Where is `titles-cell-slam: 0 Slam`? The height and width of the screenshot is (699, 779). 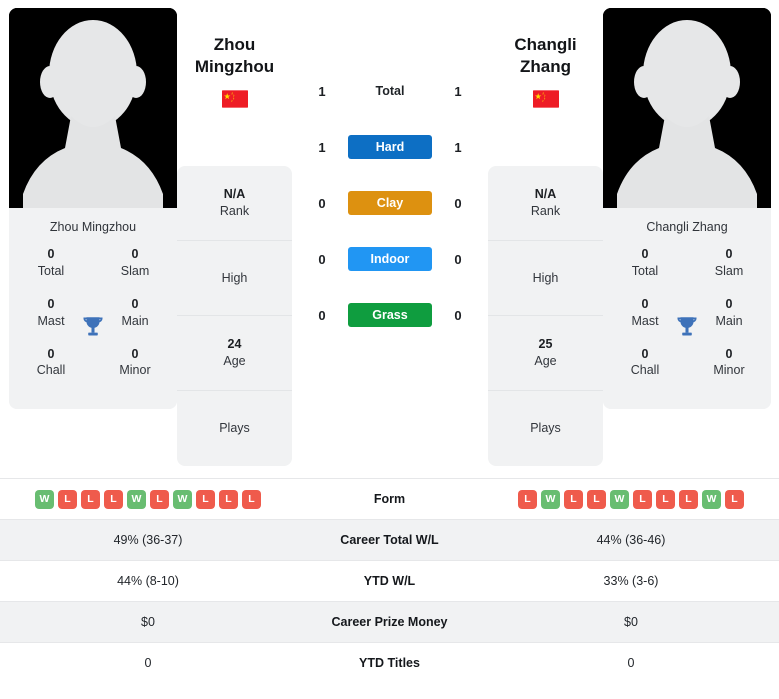
titles-cell-slam: 0 Slam is located at coordinates (729, 263).